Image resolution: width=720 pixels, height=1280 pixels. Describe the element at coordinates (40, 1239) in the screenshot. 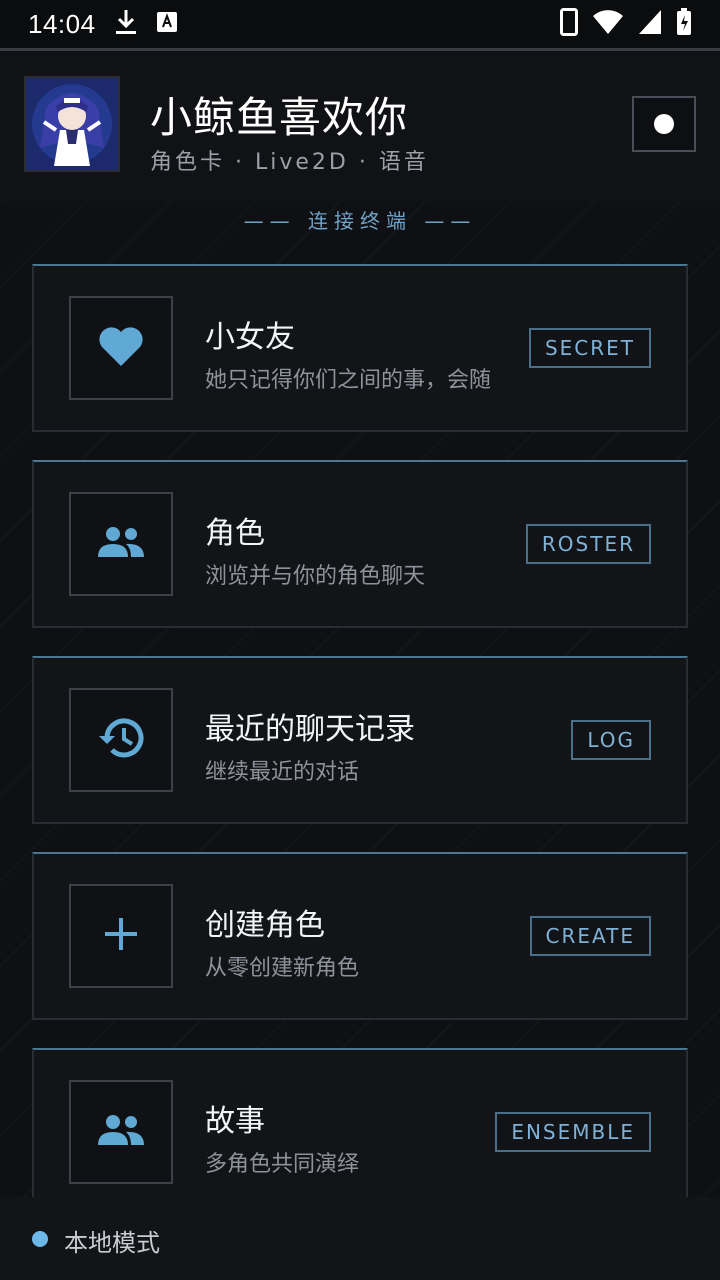

I see `status-dot-icon` at that location.